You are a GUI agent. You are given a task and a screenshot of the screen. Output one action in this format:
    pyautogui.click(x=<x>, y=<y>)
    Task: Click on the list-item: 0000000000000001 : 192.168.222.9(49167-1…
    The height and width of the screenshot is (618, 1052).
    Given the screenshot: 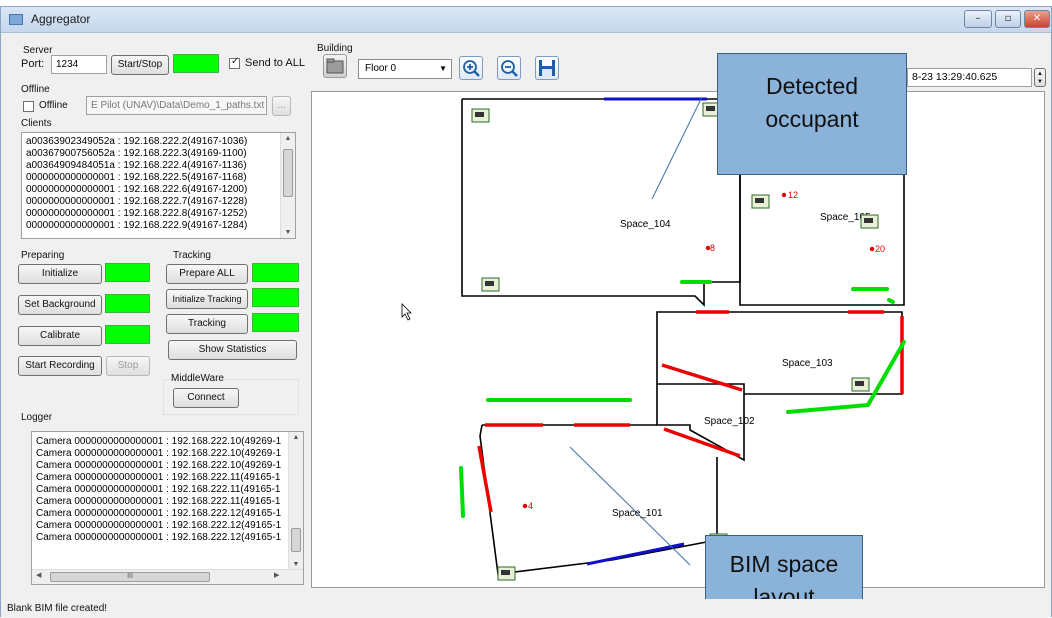 What is the action you would take?
    pyautogui.click(x=158, y=226)
    